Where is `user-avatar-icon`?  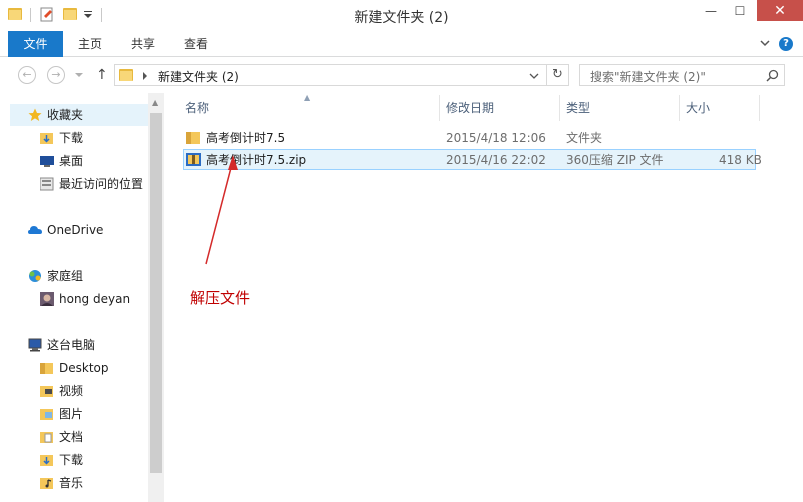 user-avatar-icon is located at coordinates (47, 299).